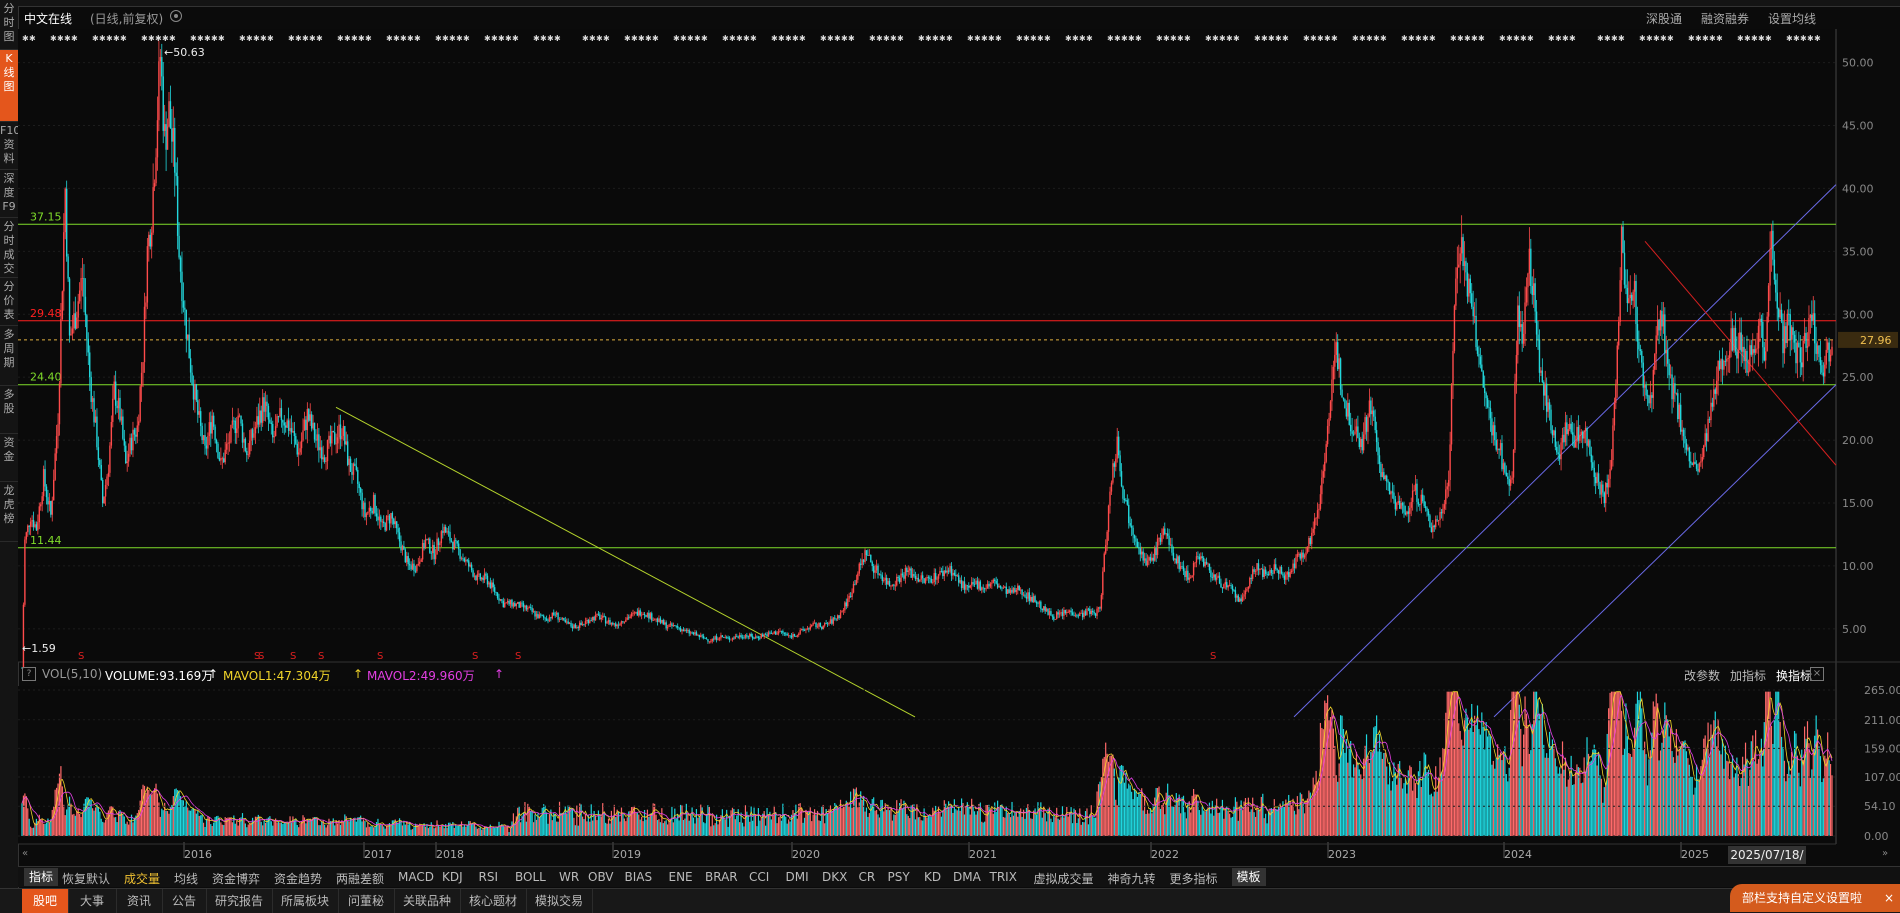  What do you see at coordinates (1817, 674) in the screenshot?
I see `close-icon: ×` at bounding box center [1817, 674].